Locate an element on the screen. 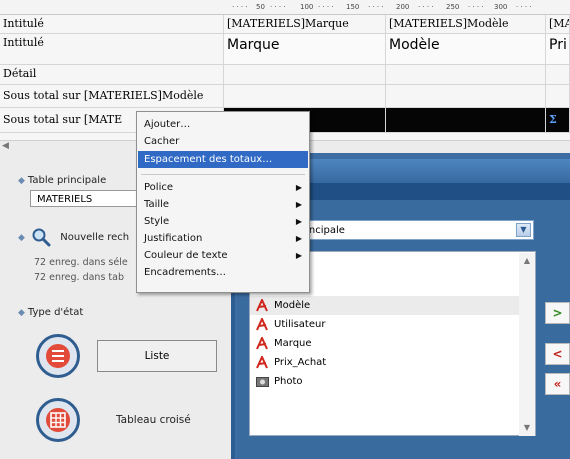 This screenshot has height=459, width=570. list-type-button is located at coordinates (58, 356).